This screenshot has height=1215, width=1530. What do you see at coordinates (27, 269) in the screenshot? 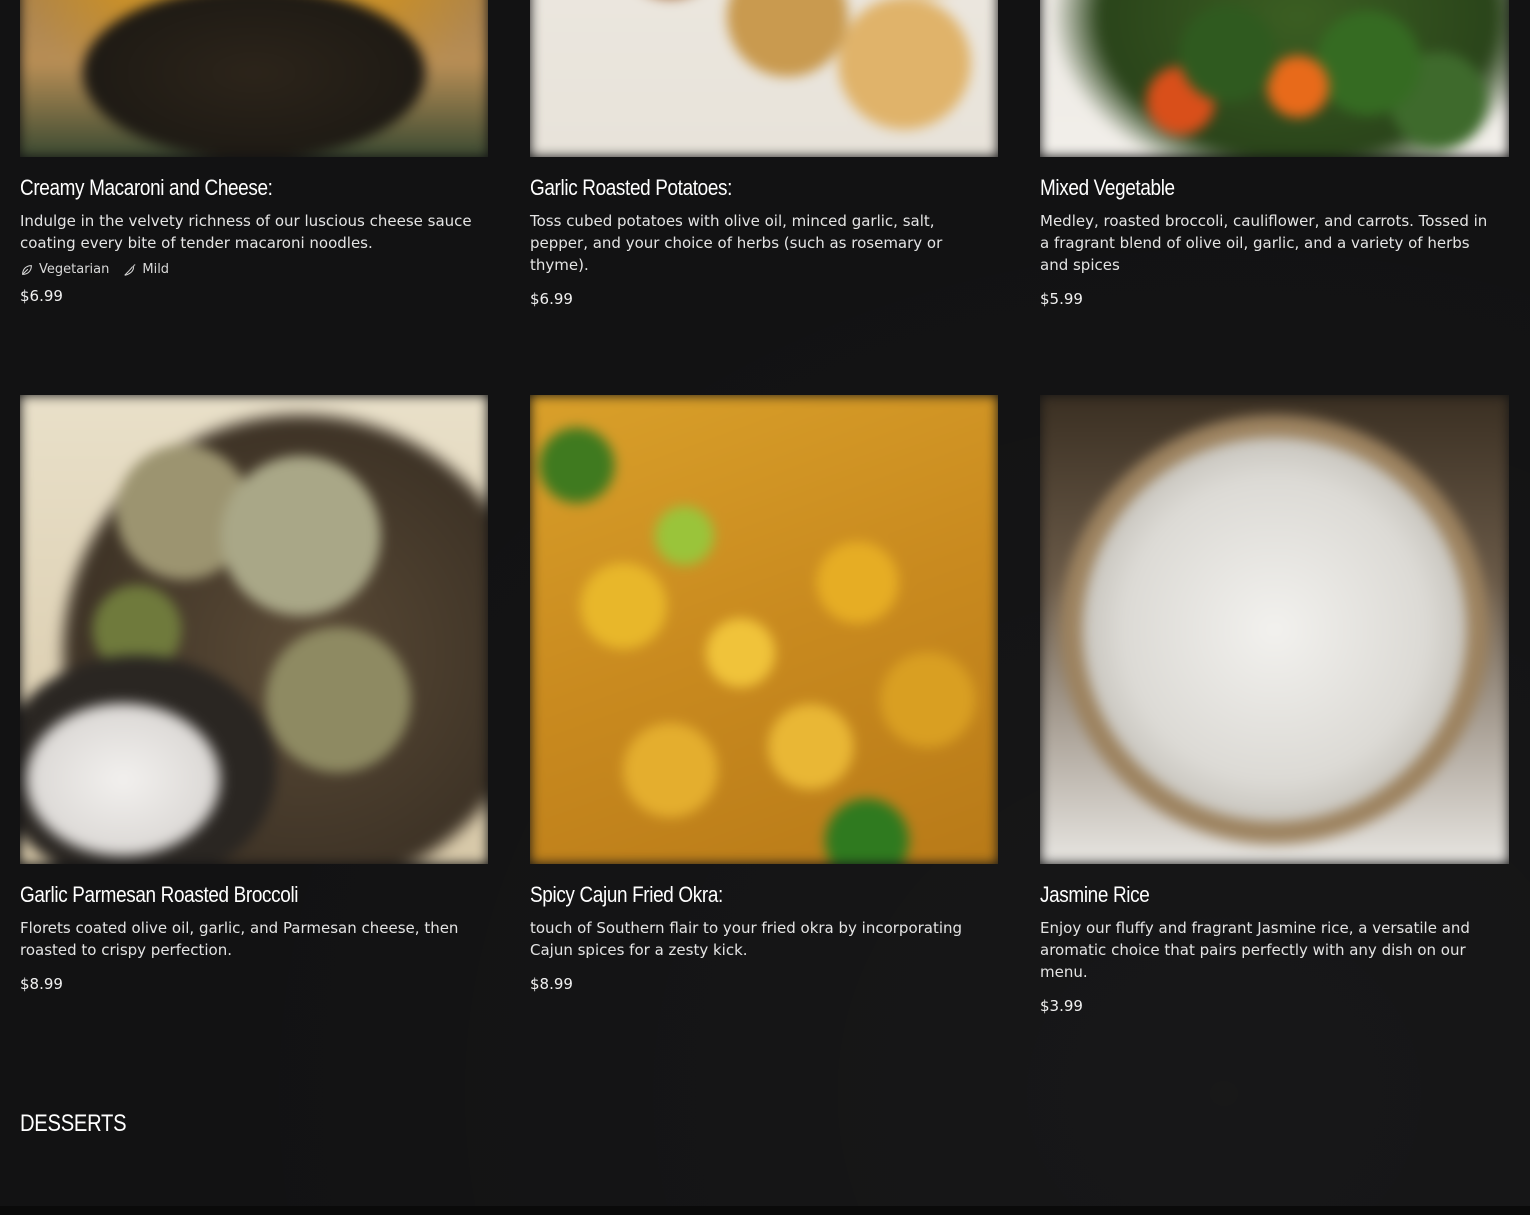
I see `leaf-icon` at bounding box center [27, 269].